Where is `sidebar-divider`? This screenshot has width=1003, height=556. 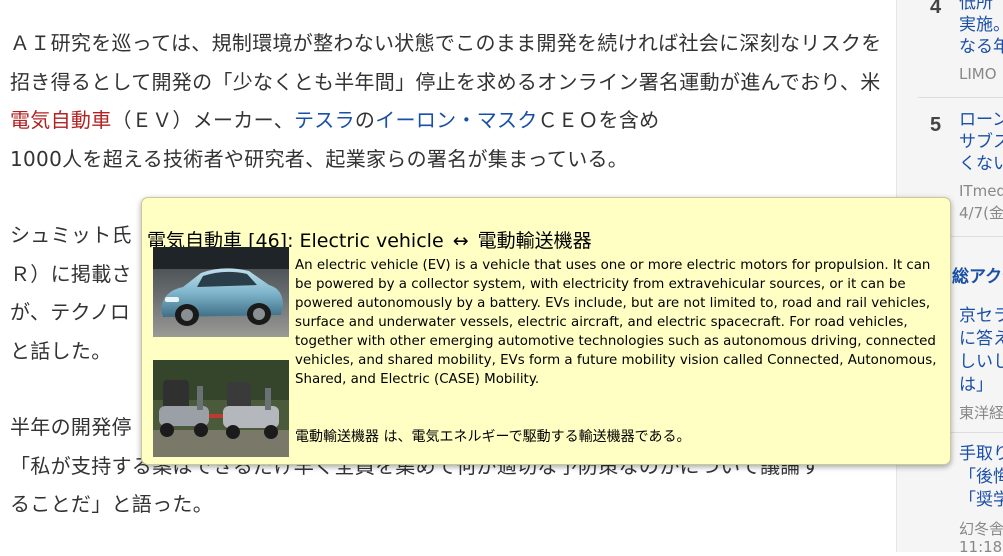 sidebar-divider is located at coordinates (960, 97).